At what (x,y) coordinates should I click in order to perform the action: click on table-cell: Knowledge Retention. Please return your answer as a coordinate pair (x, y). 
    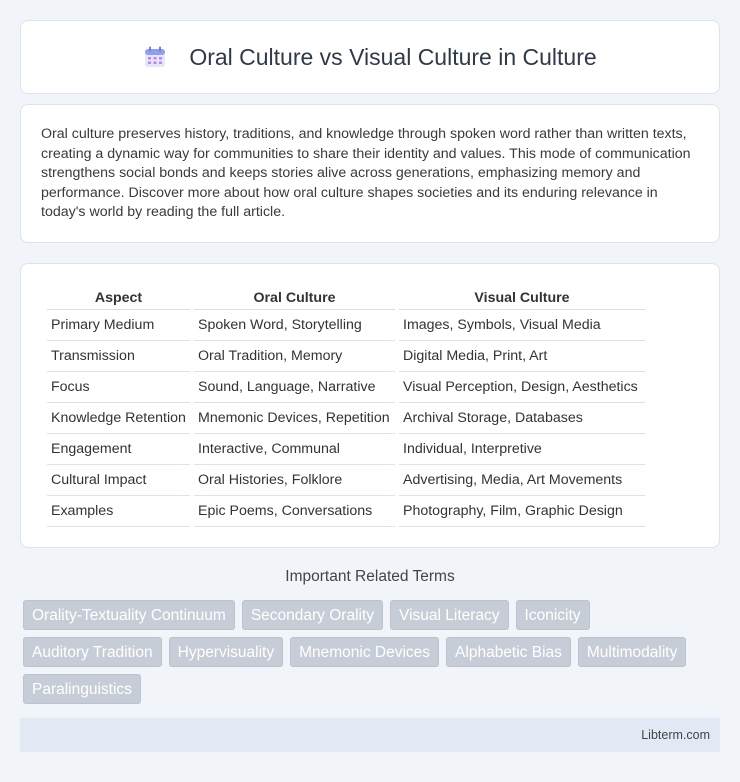
    Looking at the image, I should click on (118, 418).